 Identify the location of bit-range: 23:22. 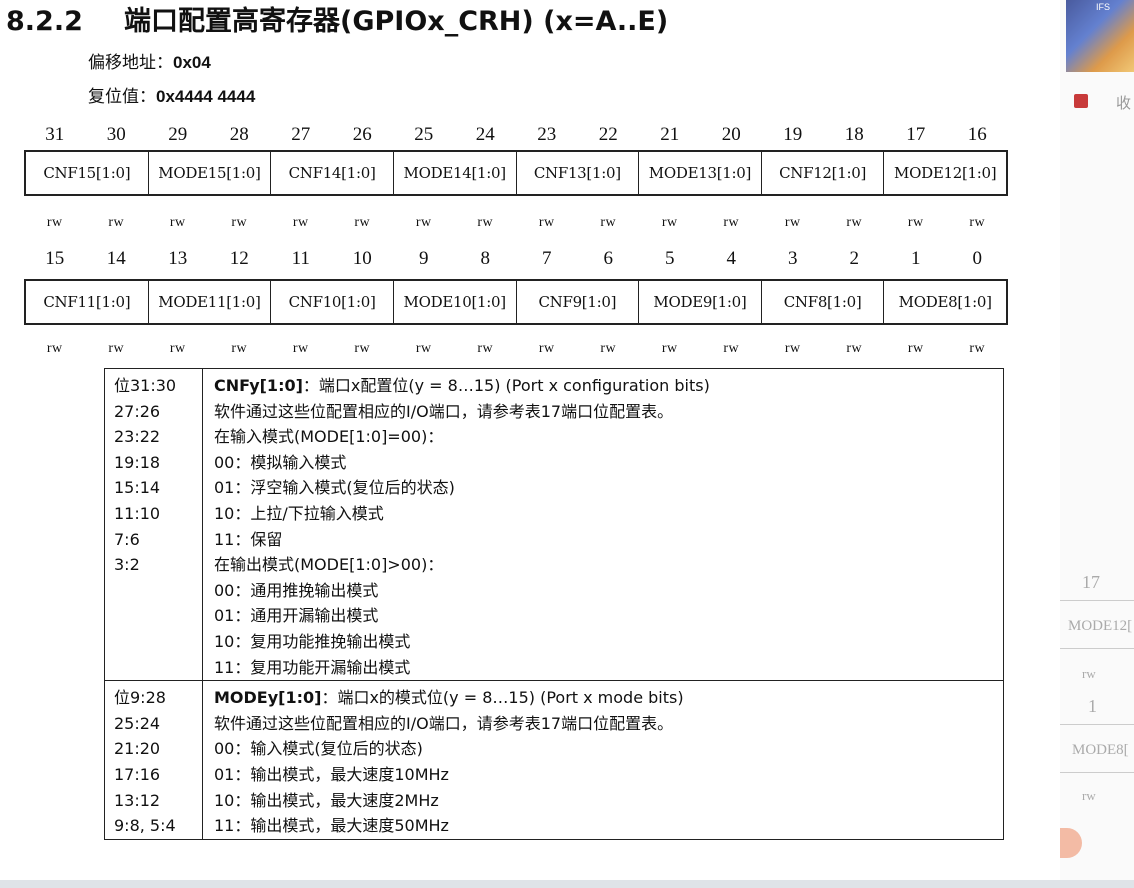
(137, 437).